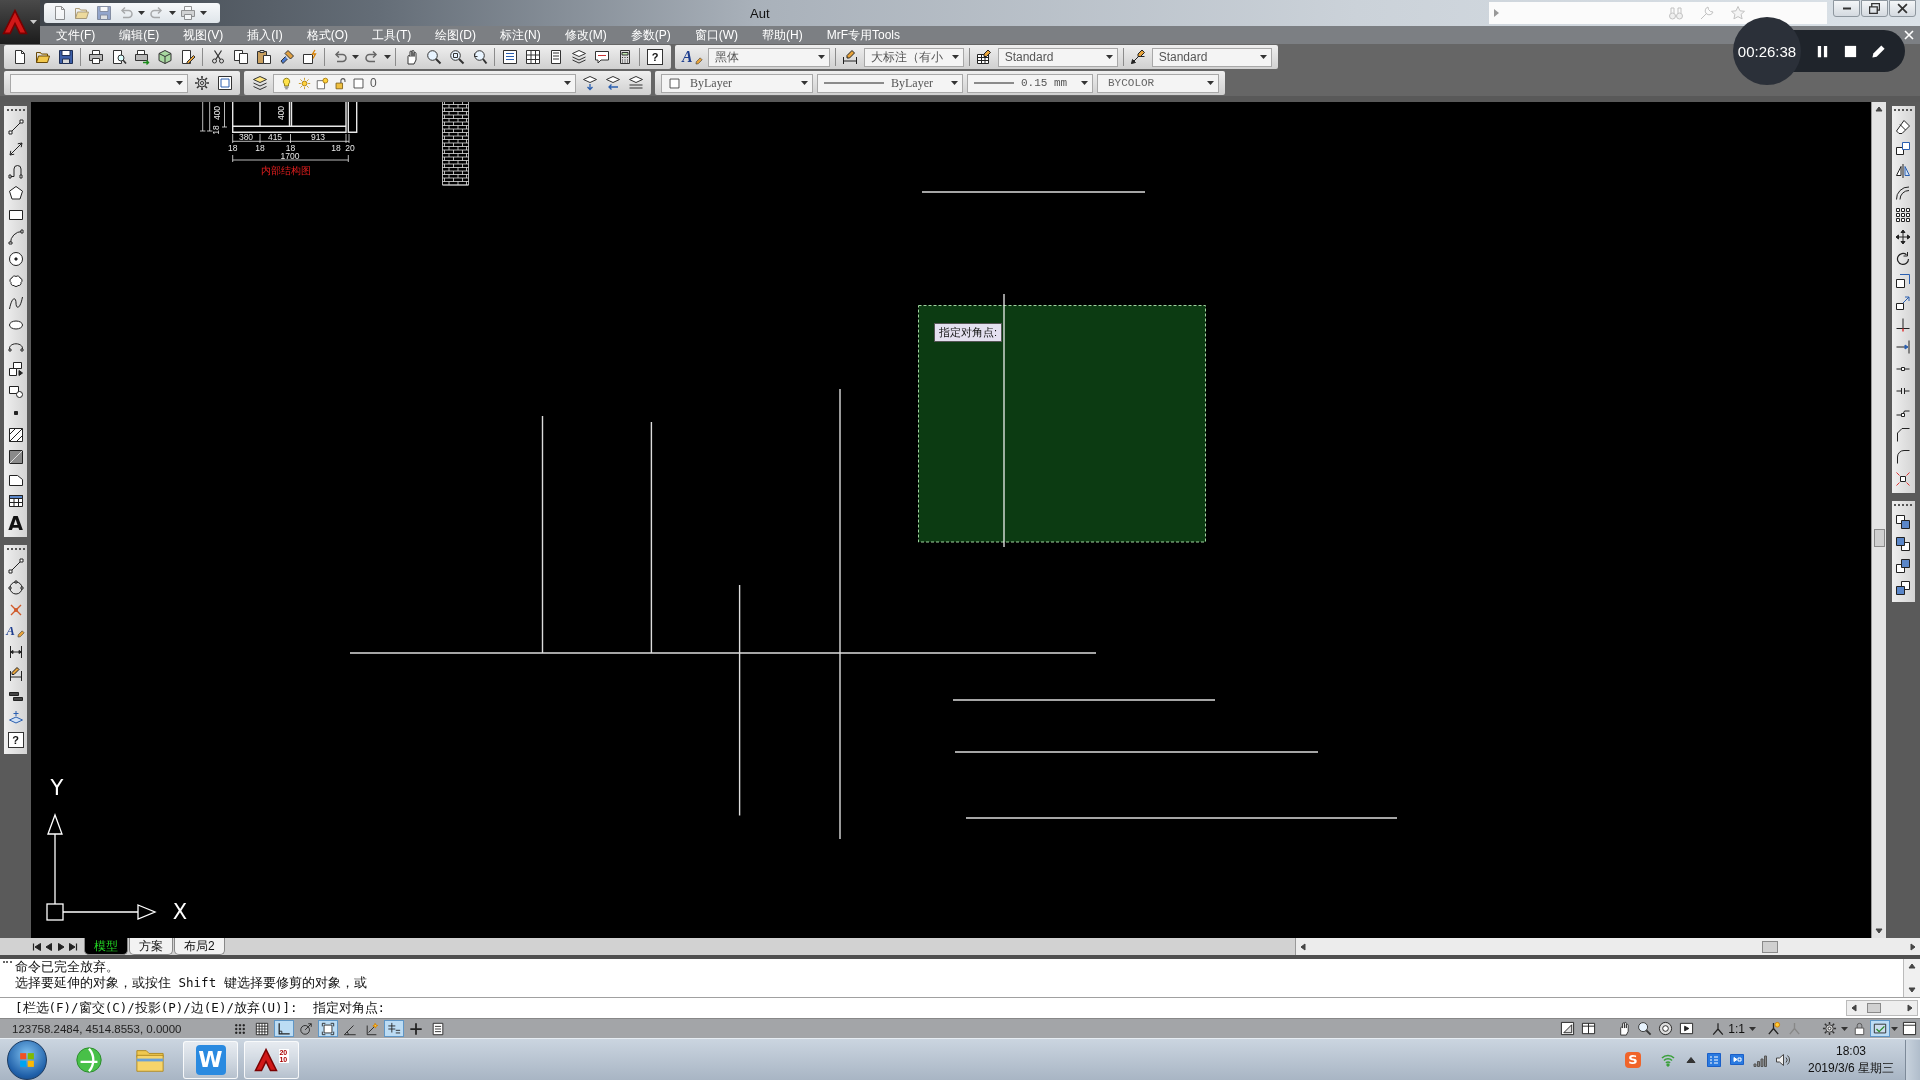 The height and width of the screenshot is (1080, 1920). Describe the element at coordinates (479, 57) in the screenshot. I see `zoom-previous-icon` at that location.